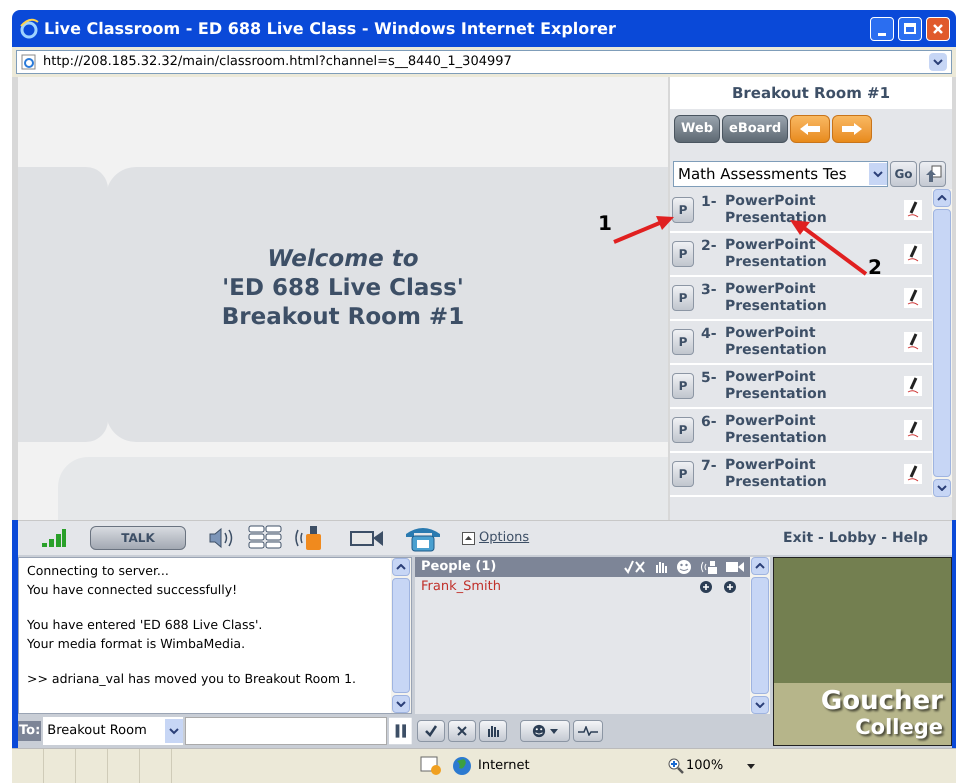 The width and height of the screenshot is (956, 783). Describe the element at coordinates (343, 288) in the screenshot. I see `welcome-text: 'ED 688 Live Class'` at that location.